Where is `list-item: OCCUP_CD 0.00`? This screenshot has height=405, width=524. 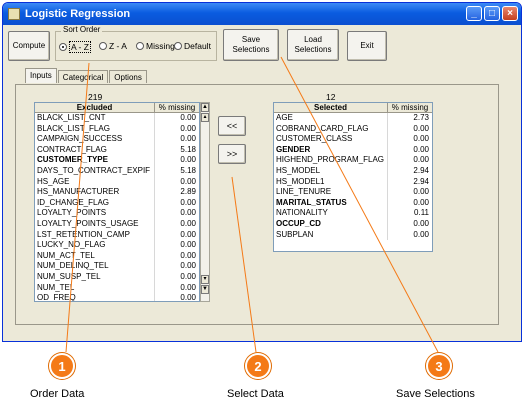 list-item: OCCUP_CD 0.00 is located at coordinates (353, 224).